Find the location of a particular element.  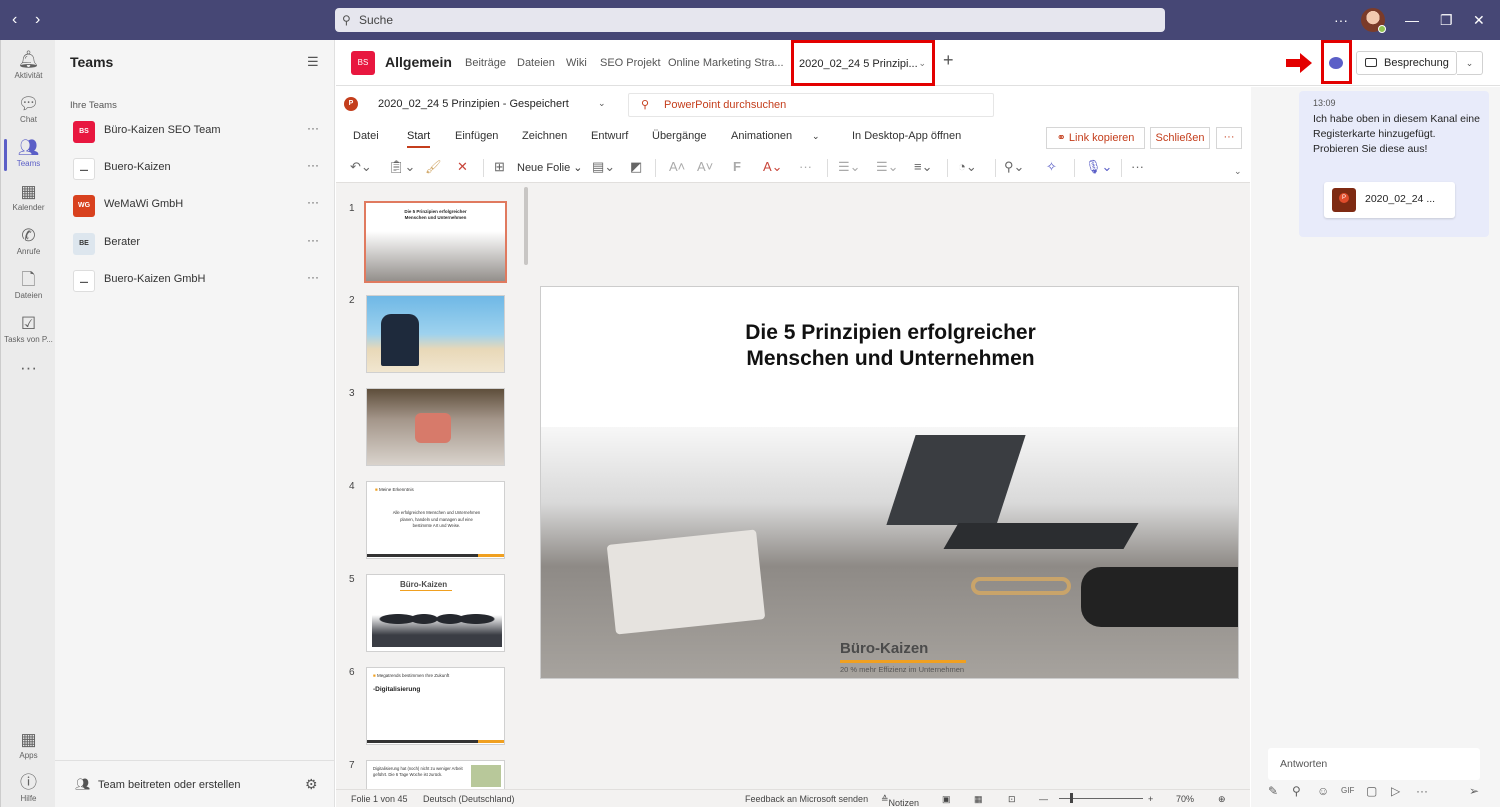

layout-icon: ▤⌄ is located at coordinates (603, 167).